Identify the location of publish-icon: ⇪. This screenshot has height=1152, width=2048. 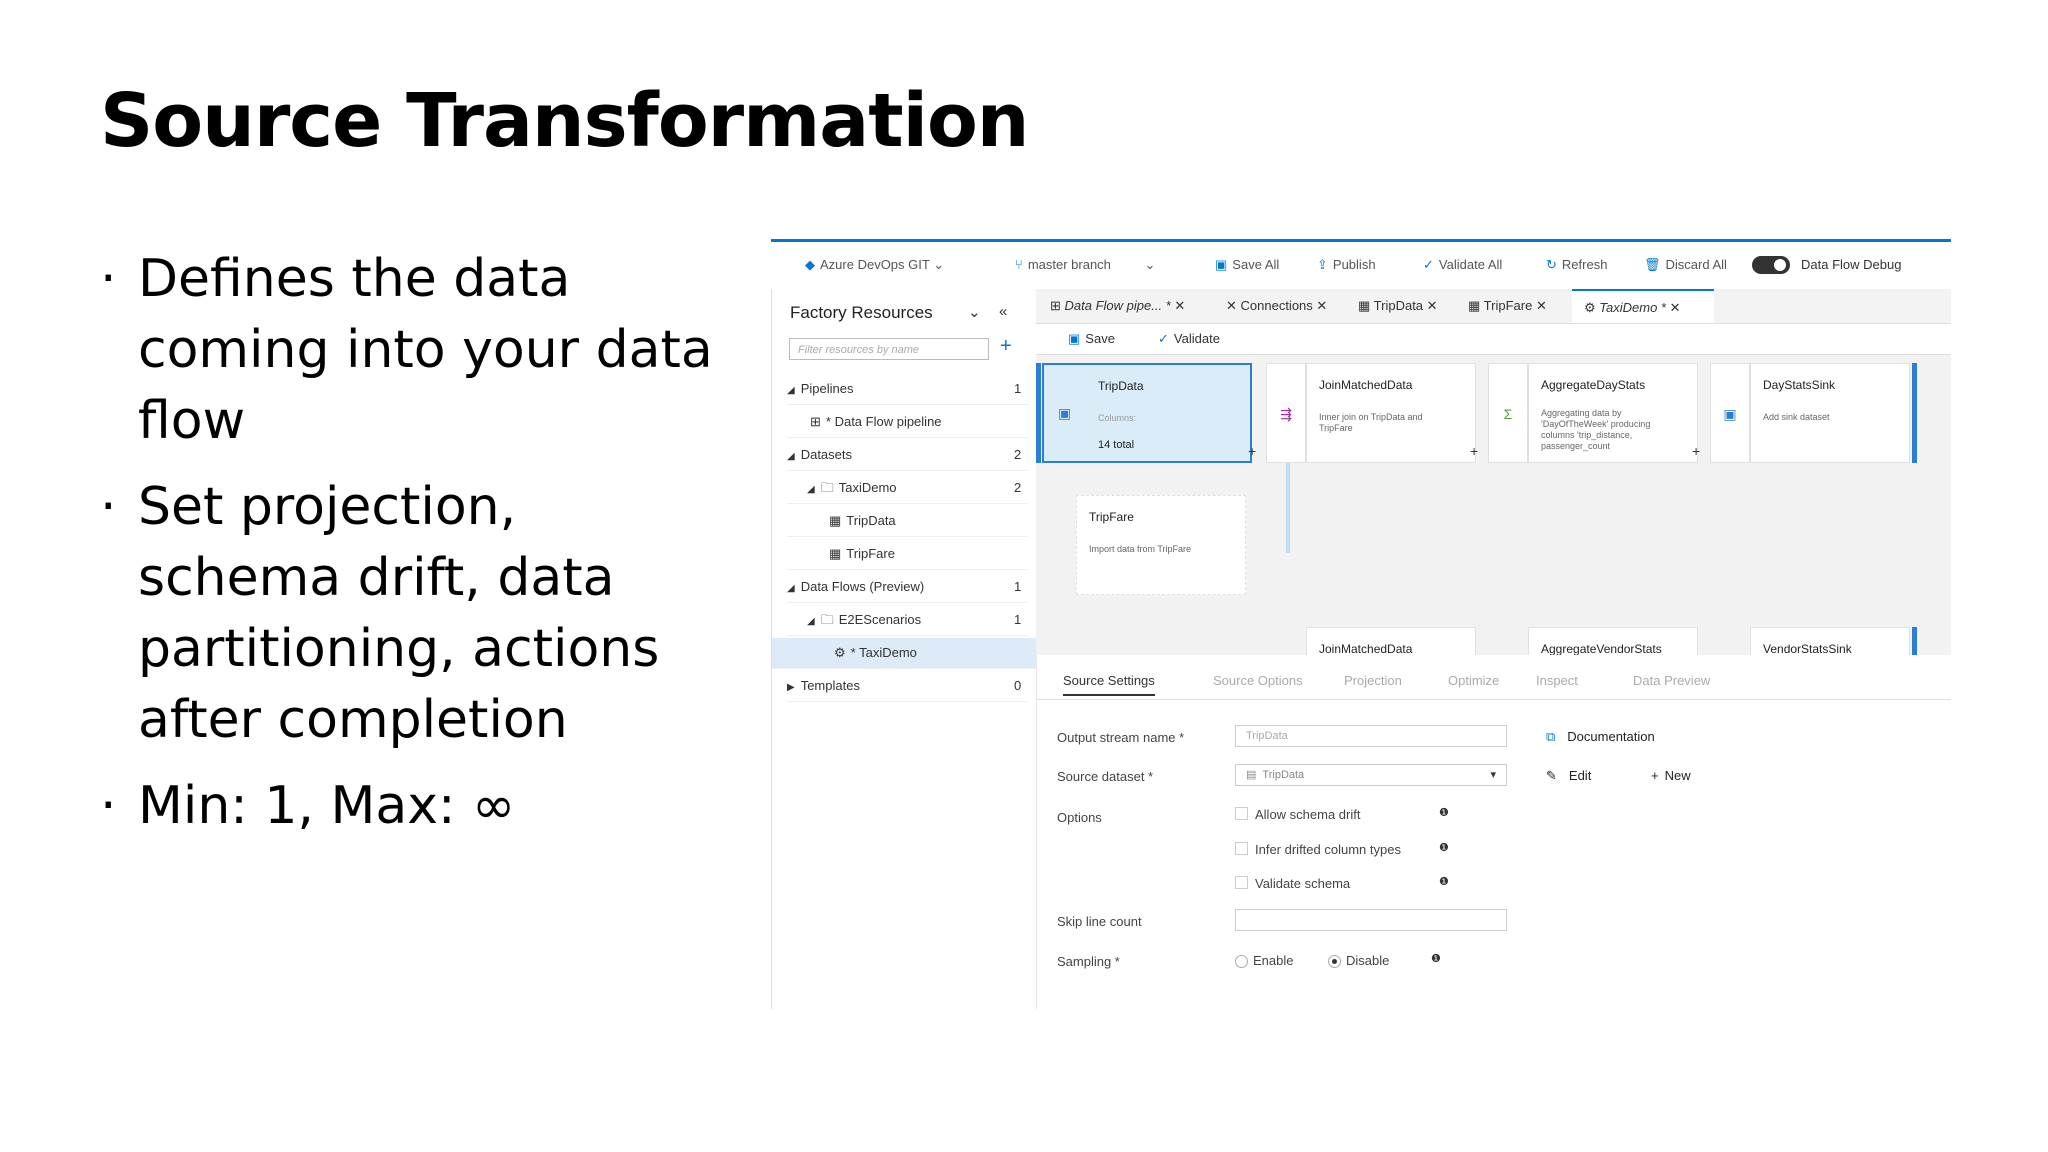
(1322, 264).